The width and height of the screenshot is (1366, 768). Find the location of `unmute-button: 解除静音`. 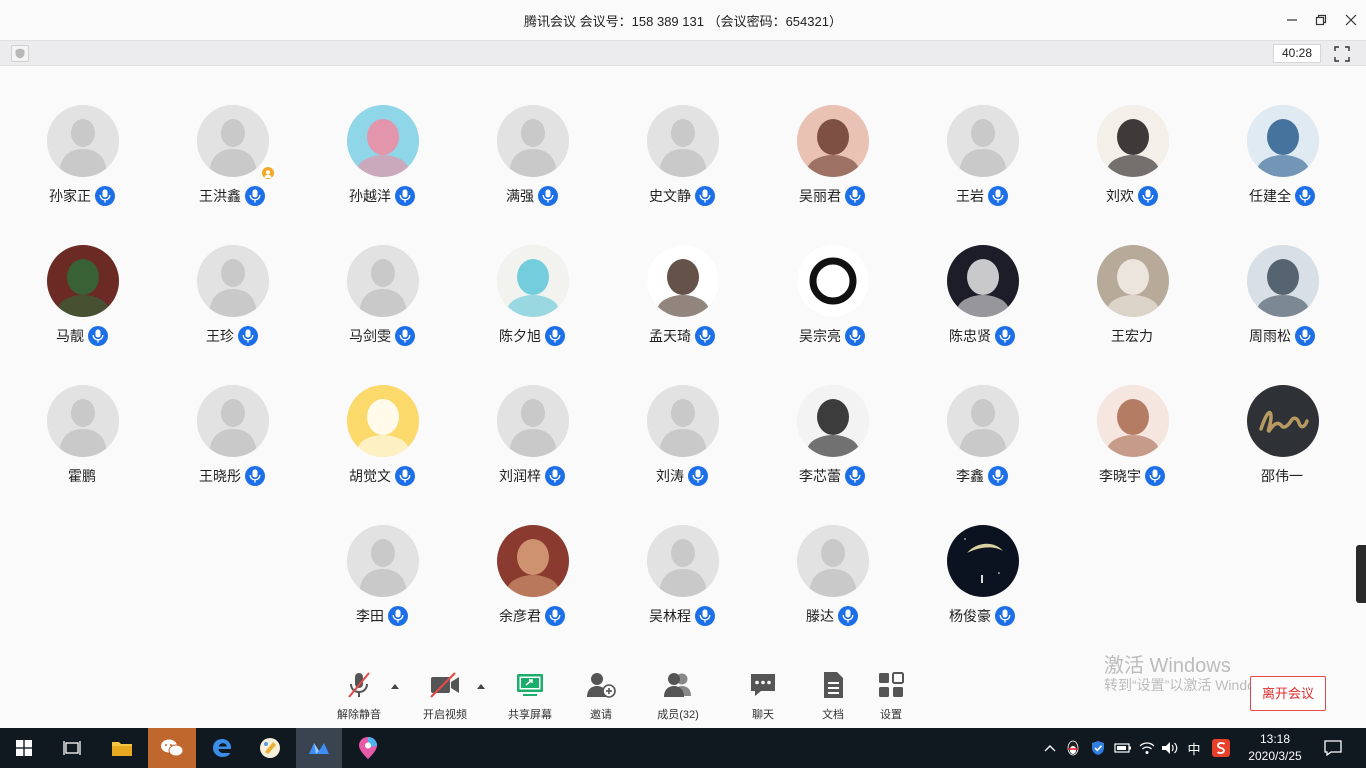

unmute-button: 解除静音 is located at coordinates (359, 696).